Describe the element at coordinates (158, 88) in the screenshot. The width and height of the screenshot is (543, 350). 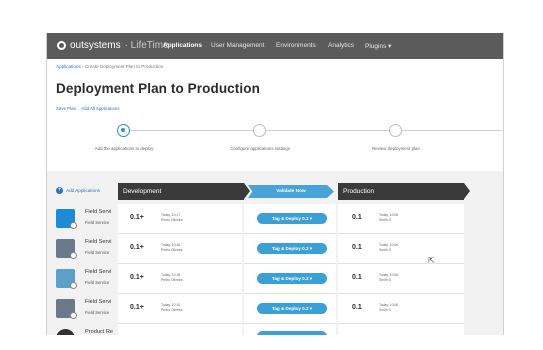
I see `page-title: Deployment Plan to Production` at that location.